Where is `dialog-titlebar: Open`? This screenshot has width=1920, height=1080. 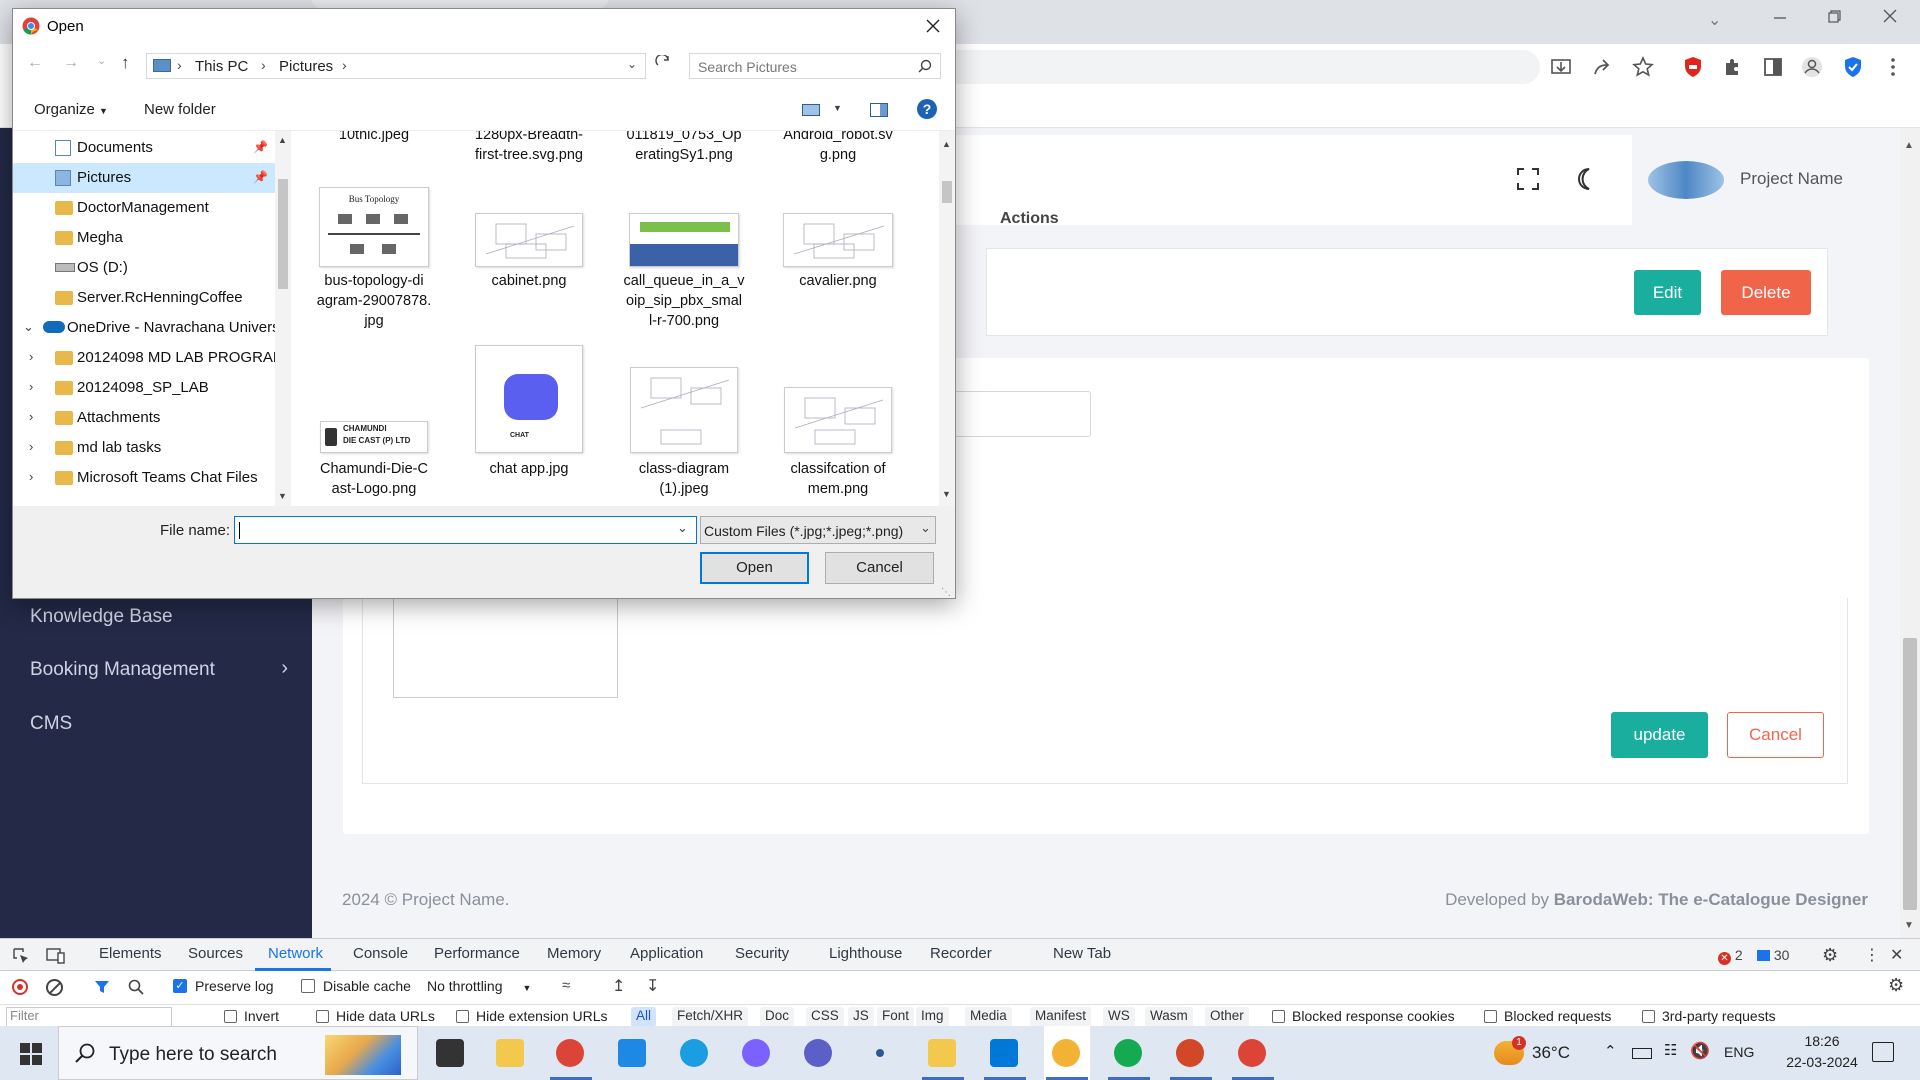 dialog-titlebar: Open is located at coordinates (484, 26).